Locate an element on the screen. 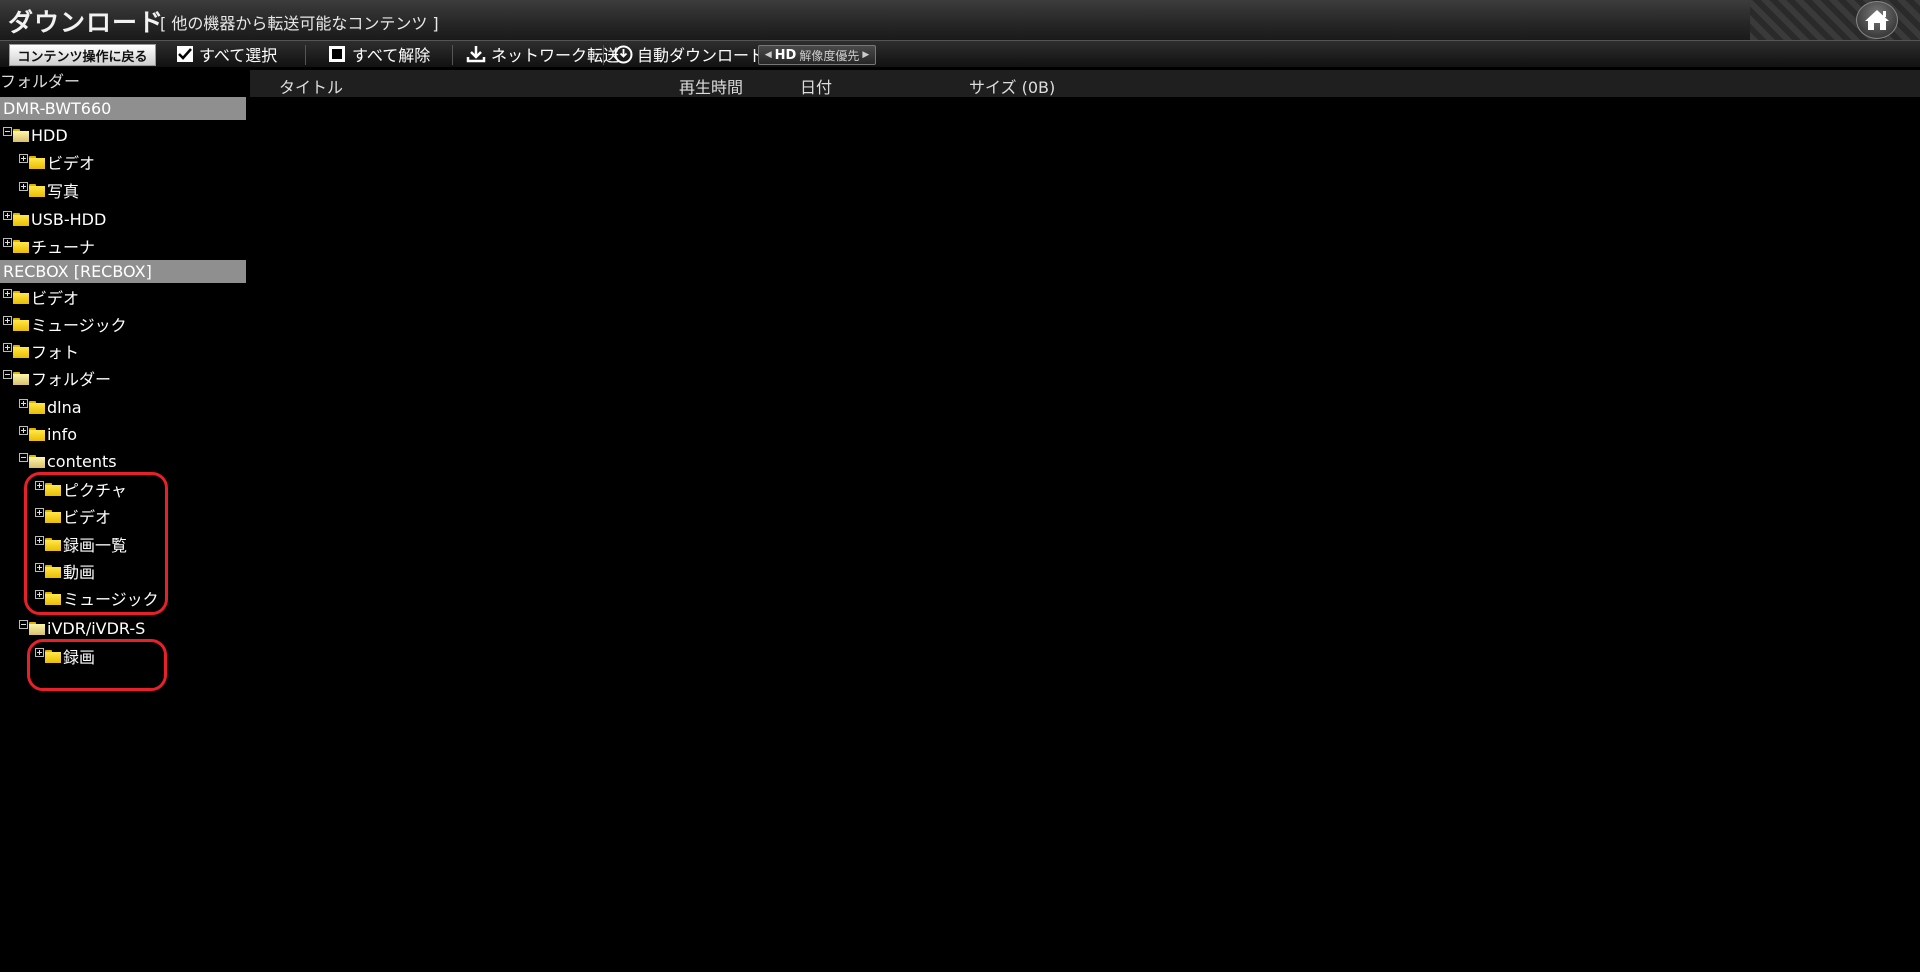 The image size is (1920, 972). checkbox-checked-icon is located at coordinates (185, 54).